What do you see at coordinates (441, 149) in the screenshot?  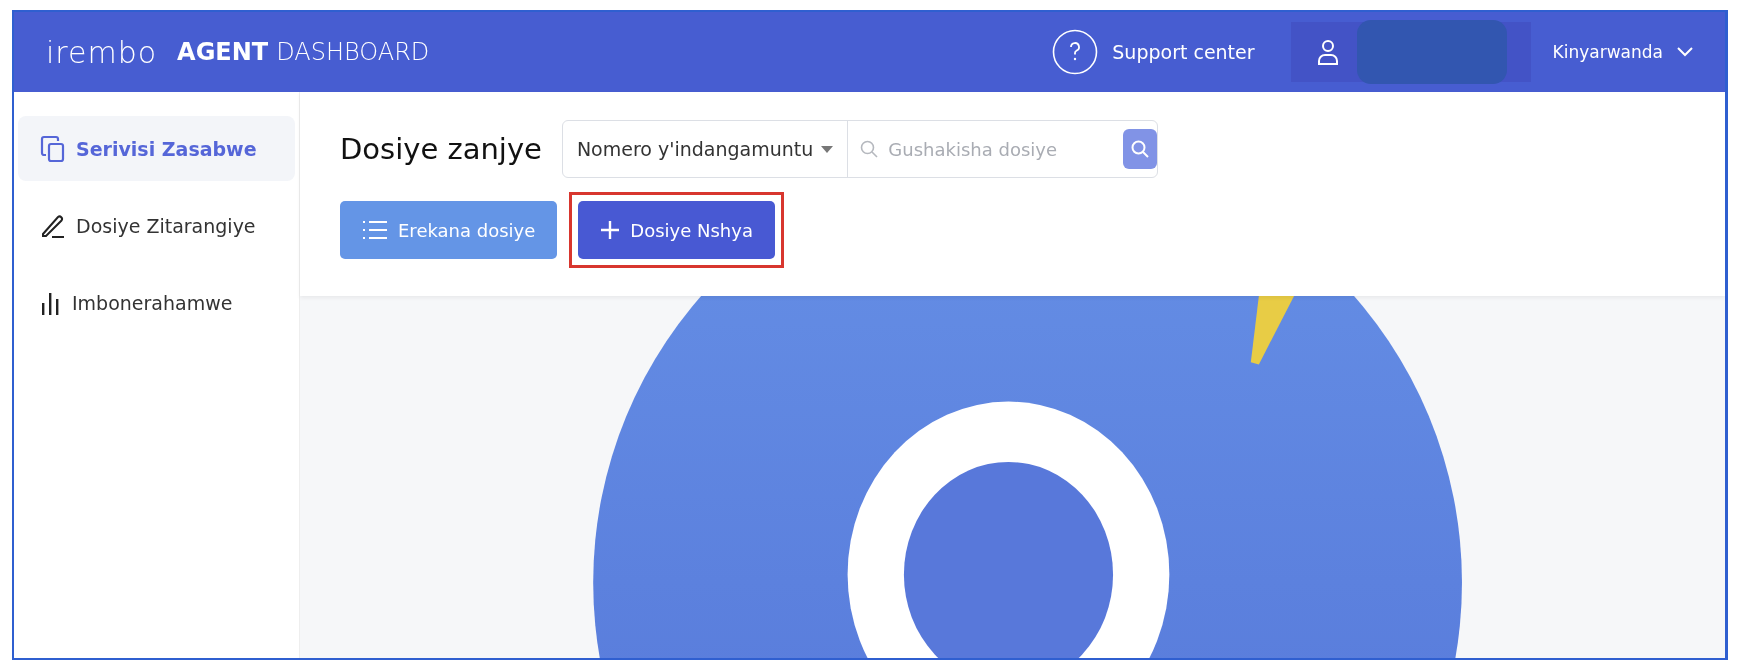 I see `page-title: Dosiye zanjye` at bounding box center [441, 149].